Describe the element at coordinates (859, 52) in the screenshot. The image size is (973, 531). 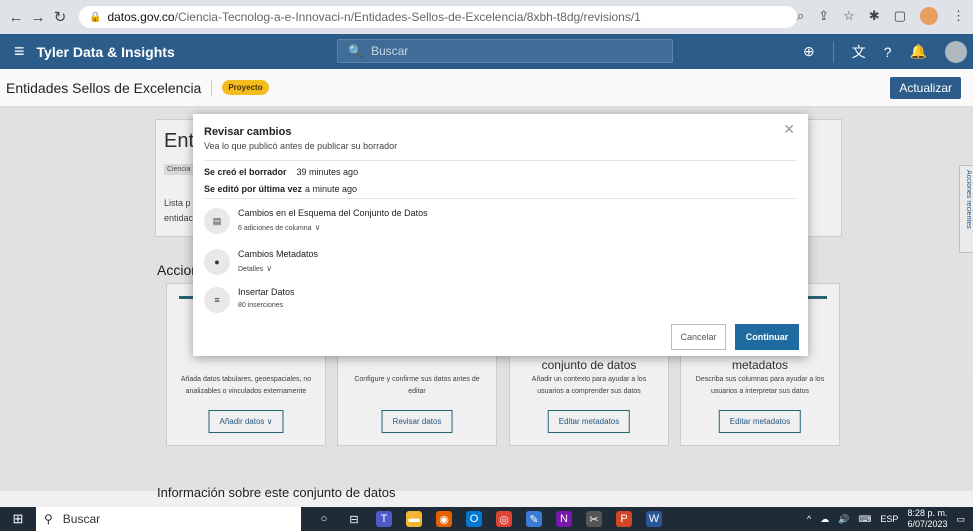
I see `translate-icon: 文` at that location.